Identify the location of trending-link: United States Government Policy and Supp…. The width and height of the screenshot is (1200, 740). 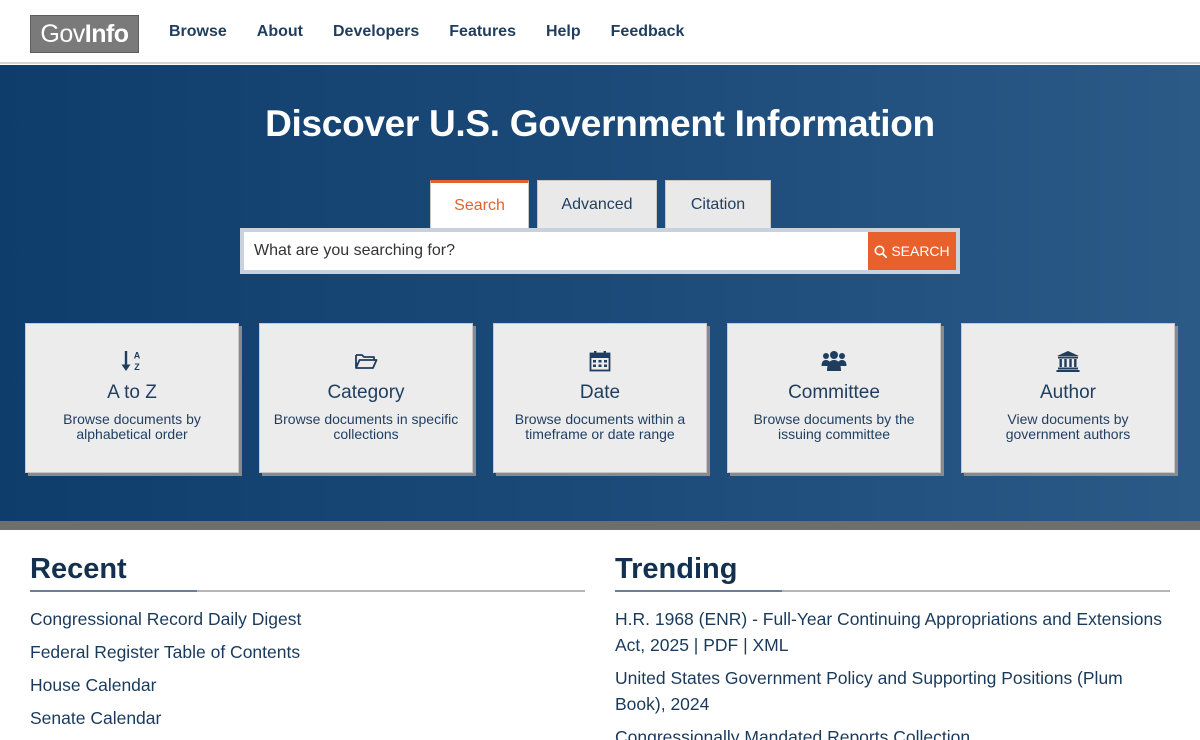
(892, 691).